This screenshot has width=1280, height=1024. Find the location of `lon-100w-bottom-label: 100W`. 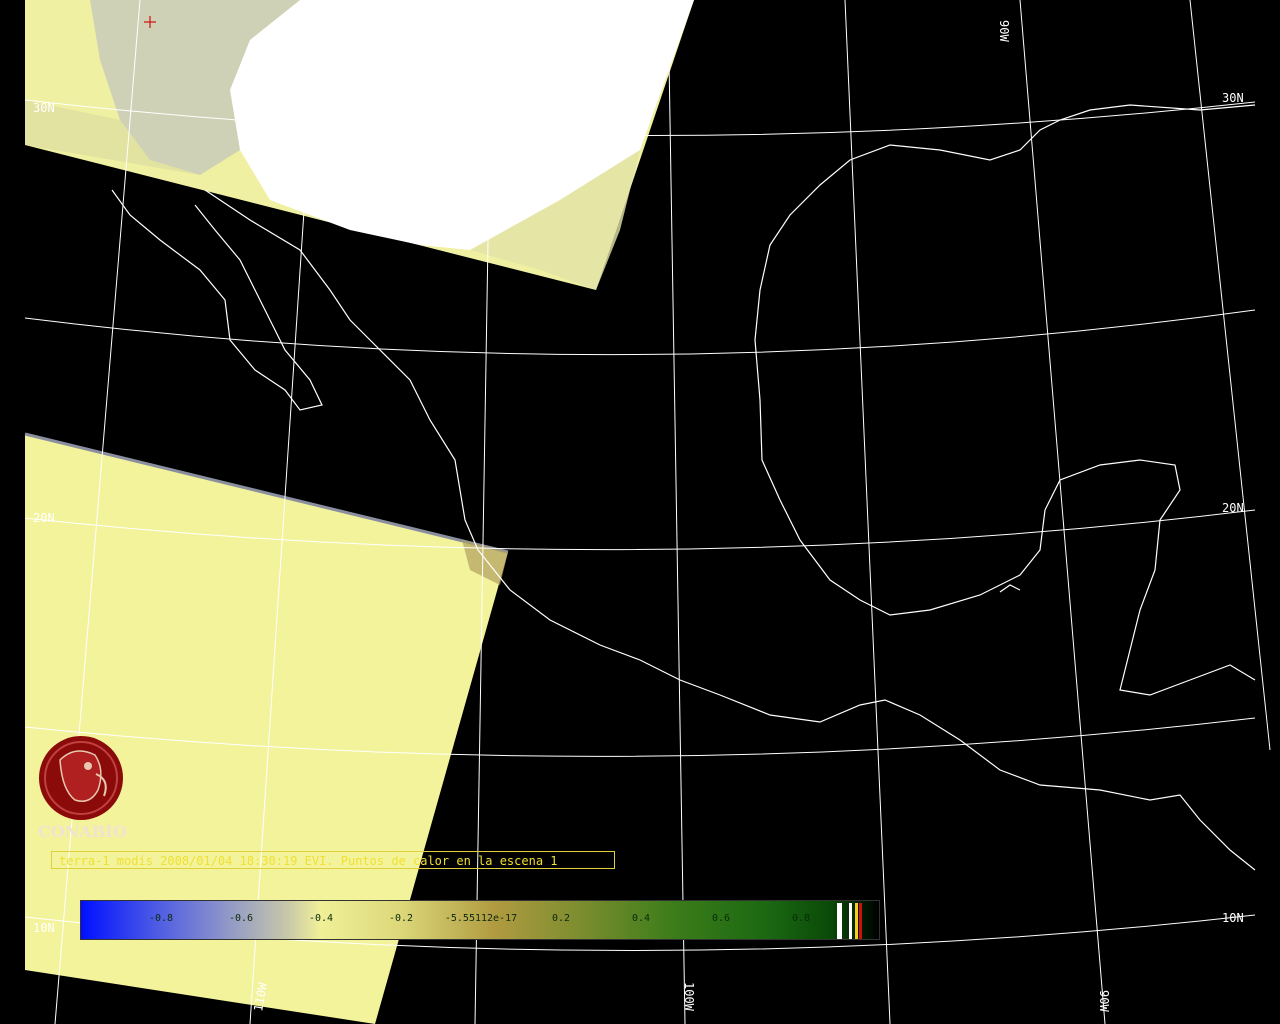

lon-100w-bottom-label: 100W is located at coordinates (689, 997).